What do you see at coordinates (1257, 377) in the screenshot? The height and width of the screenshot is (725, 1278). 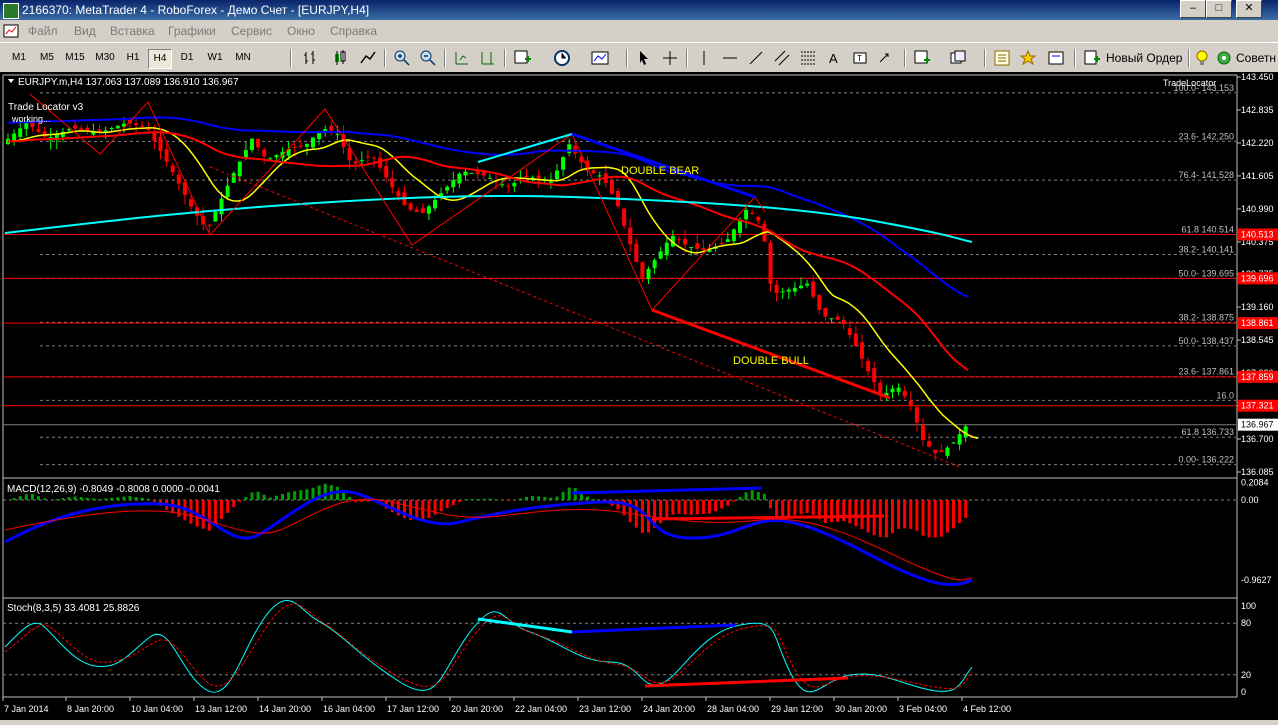 I see `price-box-label: 137.859` at bounding box center [1257, 377].